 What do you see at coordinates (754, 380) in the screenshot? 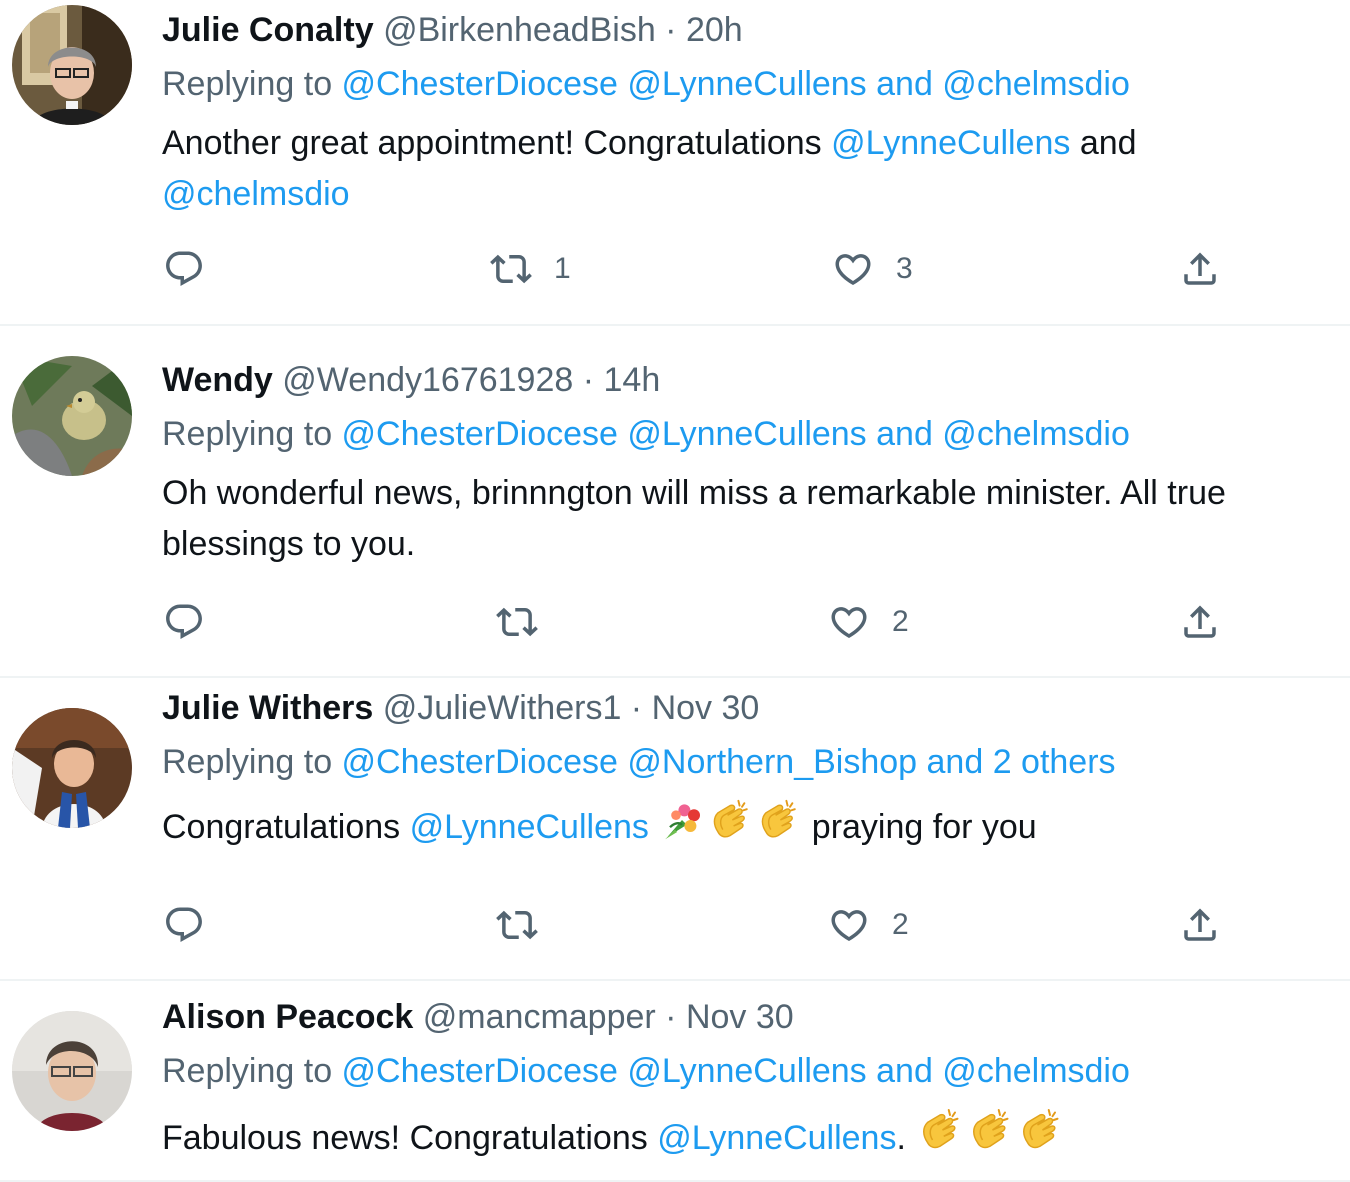
I see `tweet-header: Wendy @Wendy16761928 · 14h` at bounding box center [754, 380].